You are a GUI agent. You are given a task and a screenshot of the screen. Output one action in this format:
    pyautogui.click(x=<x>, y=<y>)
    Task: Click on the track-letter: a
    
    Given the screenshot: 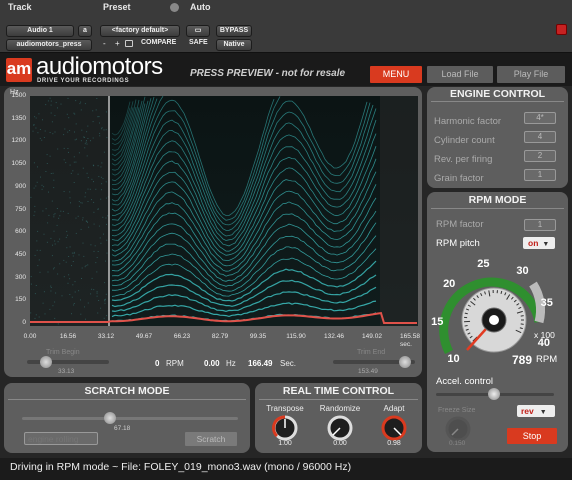 What is the action you would take?
    pyautogui.click(x=85, y=31)
    